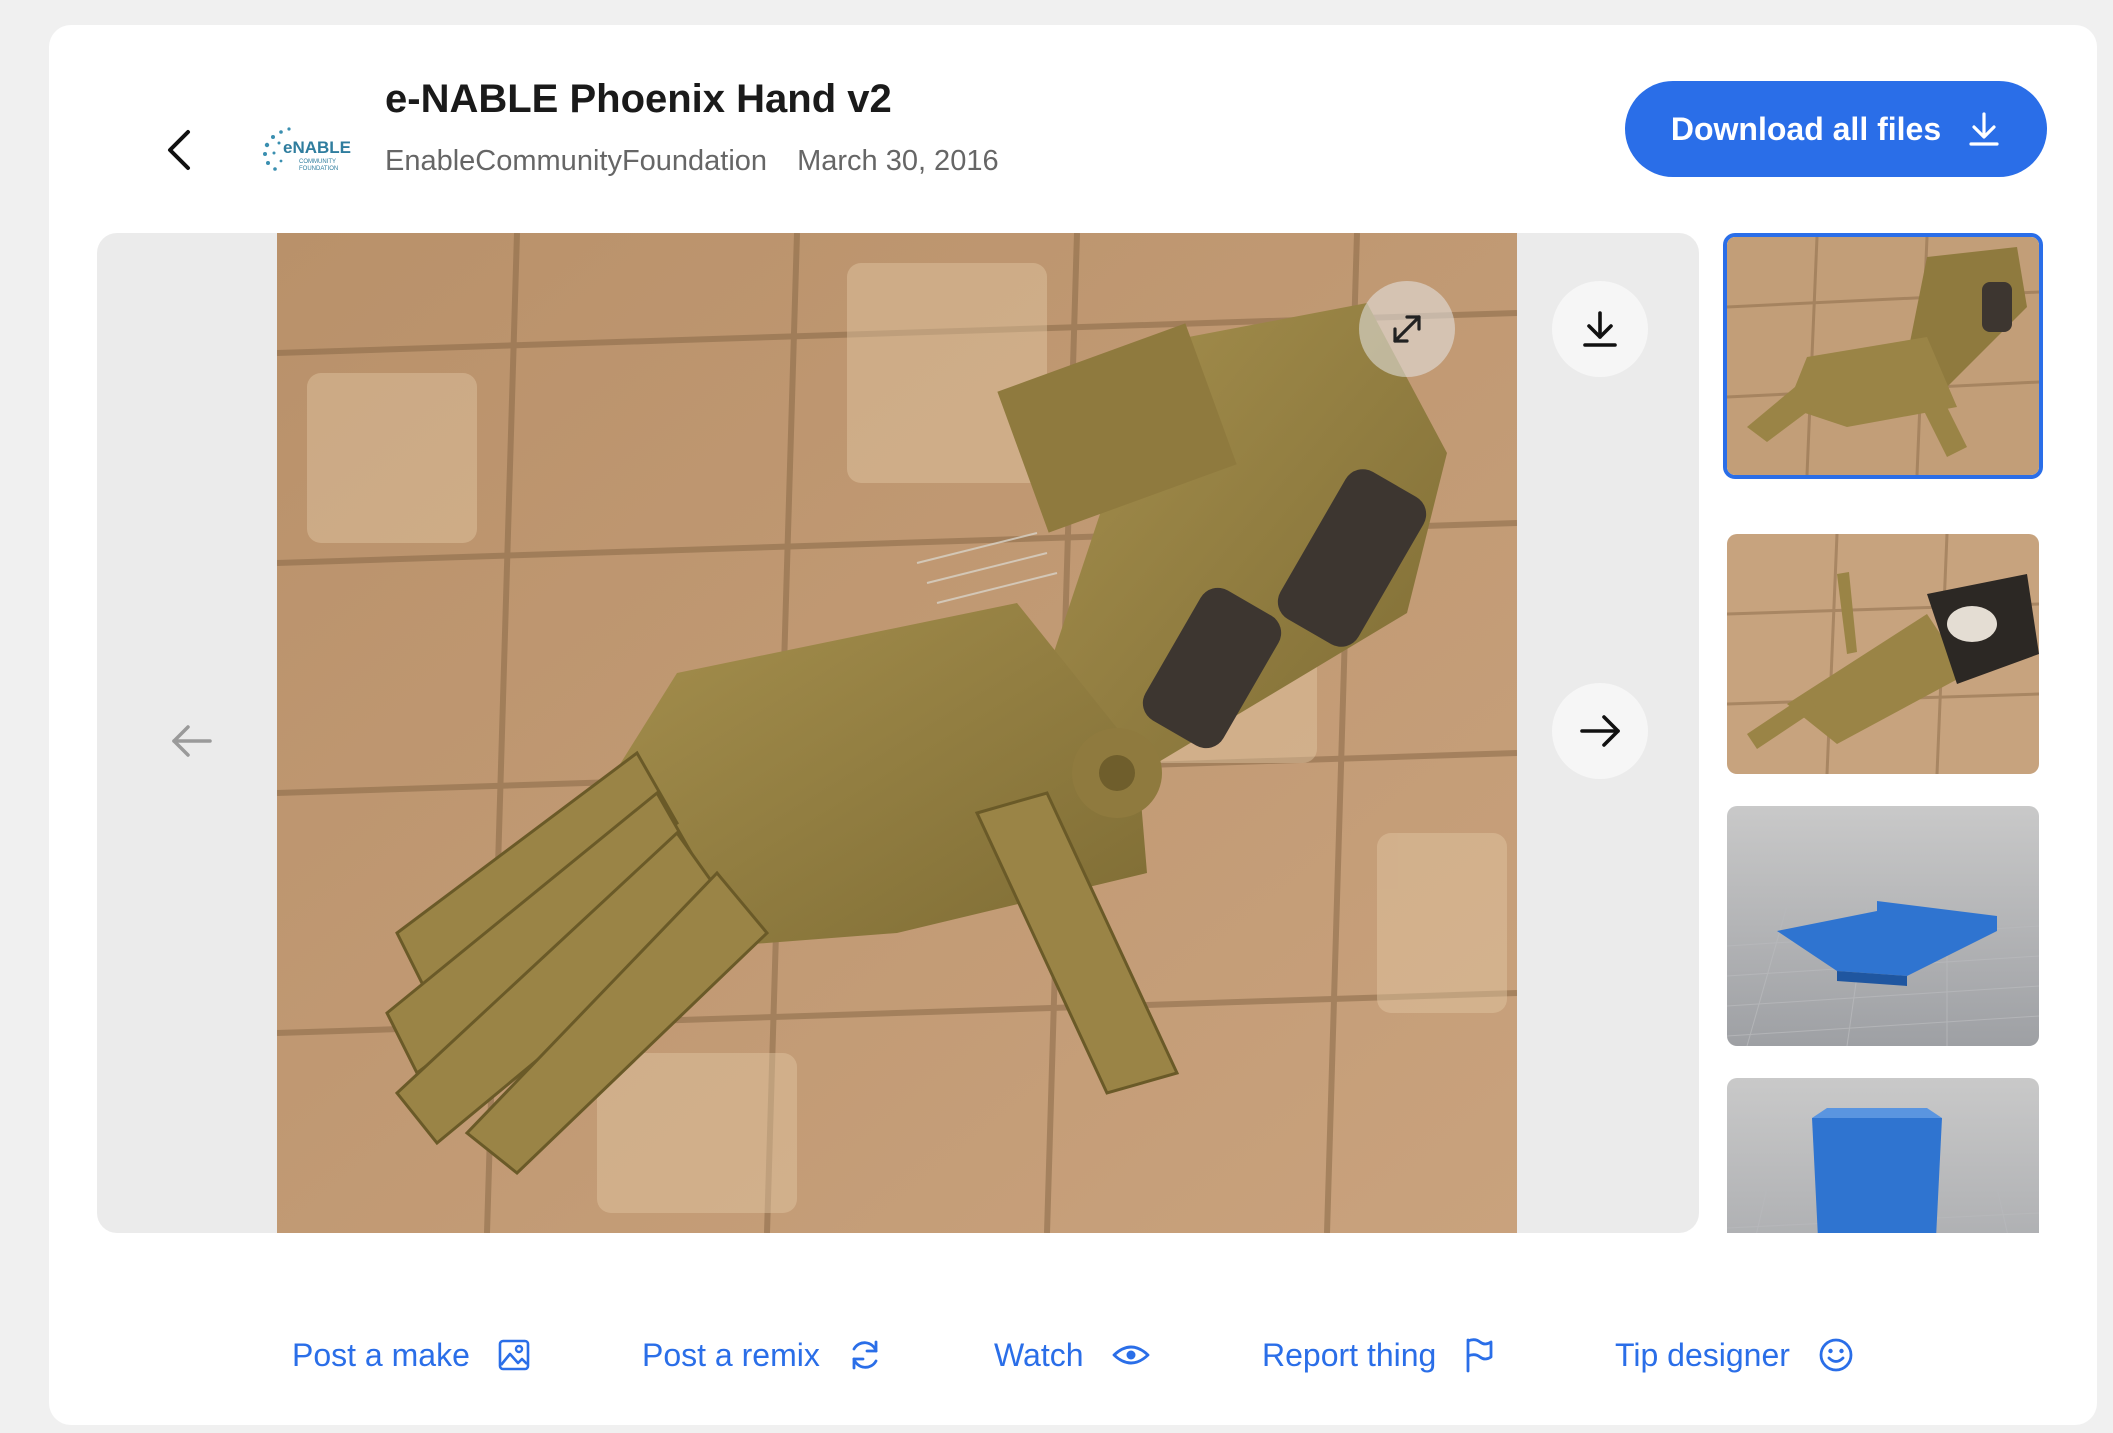 The height and width of the screenshot is (1433, 2113). What do you see at coordinates (1349, 1354) in the screenshot?
I see `report-thing-label: Report thing` at bounding box center [1349, 1354].